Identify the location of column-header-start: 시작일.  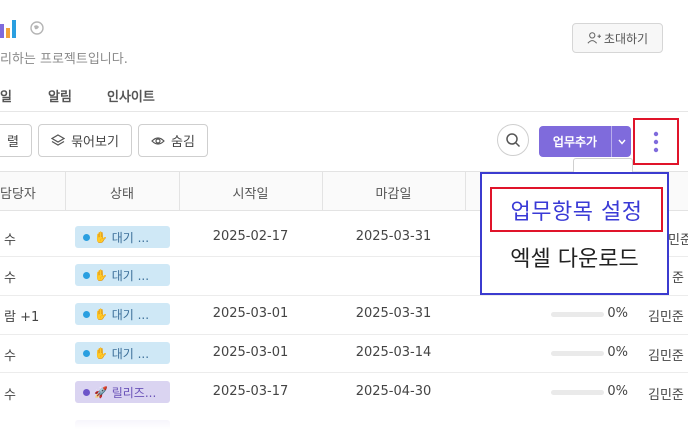
(250, 192).